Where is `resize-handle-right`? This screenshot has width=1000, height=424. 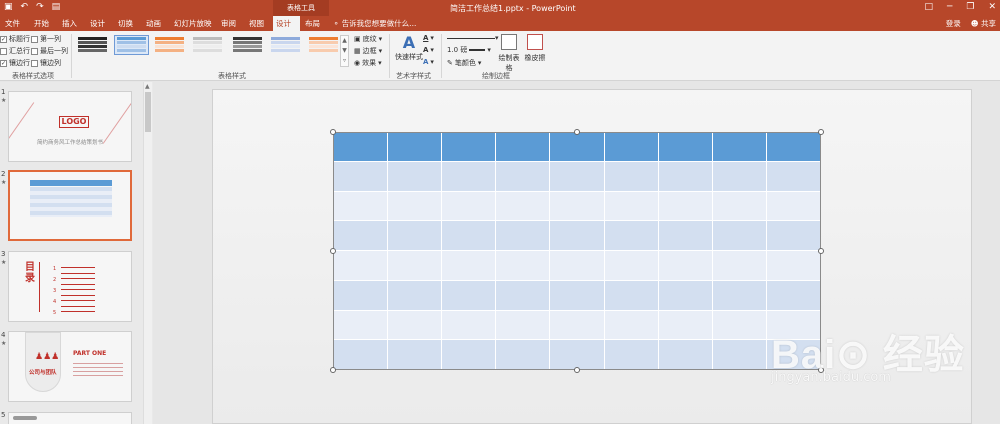
resize-handle-right is located at coordinates (821, 251).